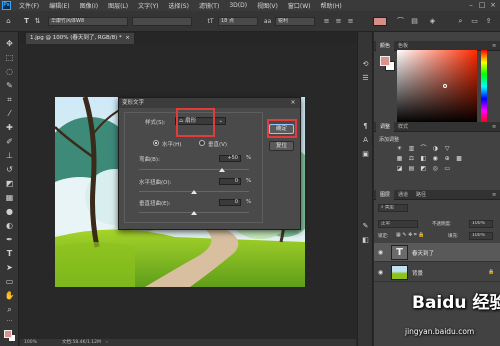  I want to click on share-icon: ⇪, so click(488, 21).